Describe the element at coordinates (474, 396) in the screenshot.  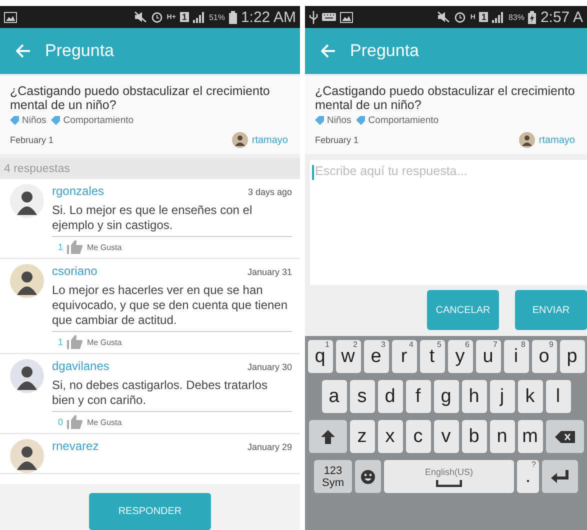
I see `keyboard-key: h` at that location.